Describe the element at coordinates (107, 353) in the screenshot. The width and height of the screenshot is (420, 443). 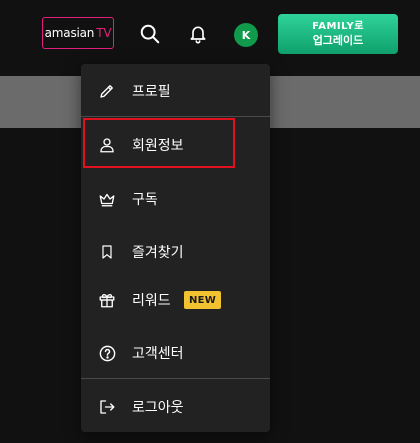
I see `help-circle-icon` at that location.